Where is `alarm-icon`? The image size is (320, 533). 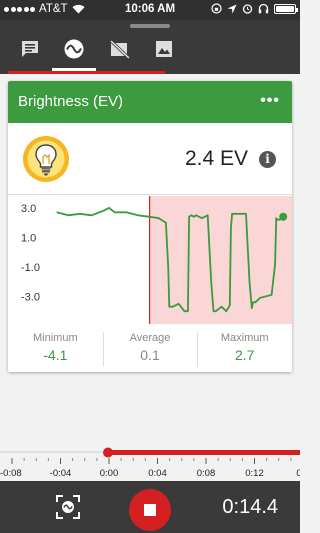
alarm-icon is located at coordinates (247, 9).